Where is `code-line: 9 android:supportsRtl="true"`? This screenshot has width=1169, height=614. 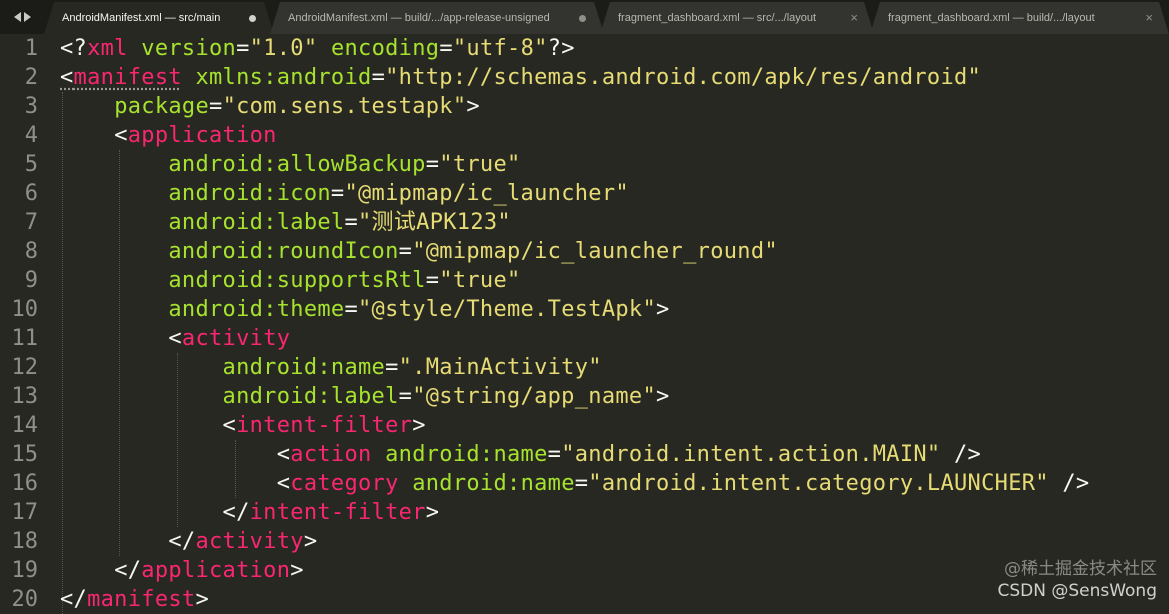 code-line: 9 android:supportsRtl="true" is located at coordinates (584, 280).